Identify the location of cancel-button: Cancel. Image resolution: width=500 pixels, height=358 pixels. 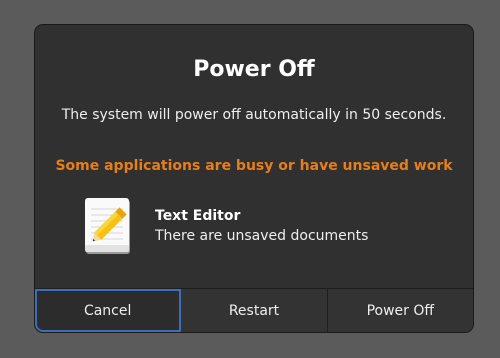
(108, 310).